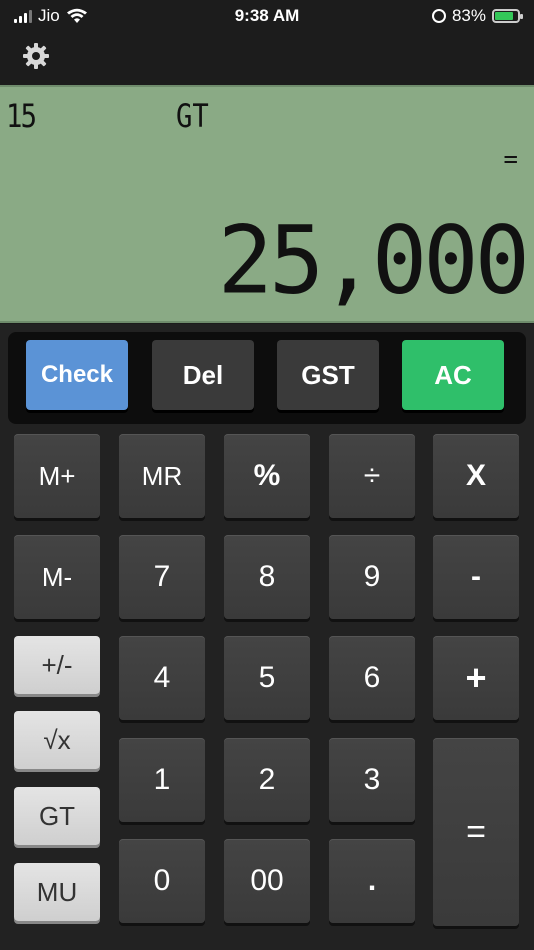 The height and width of the screenshot is (950, 534). I want to click on check-button: Check, so click(77, 375).